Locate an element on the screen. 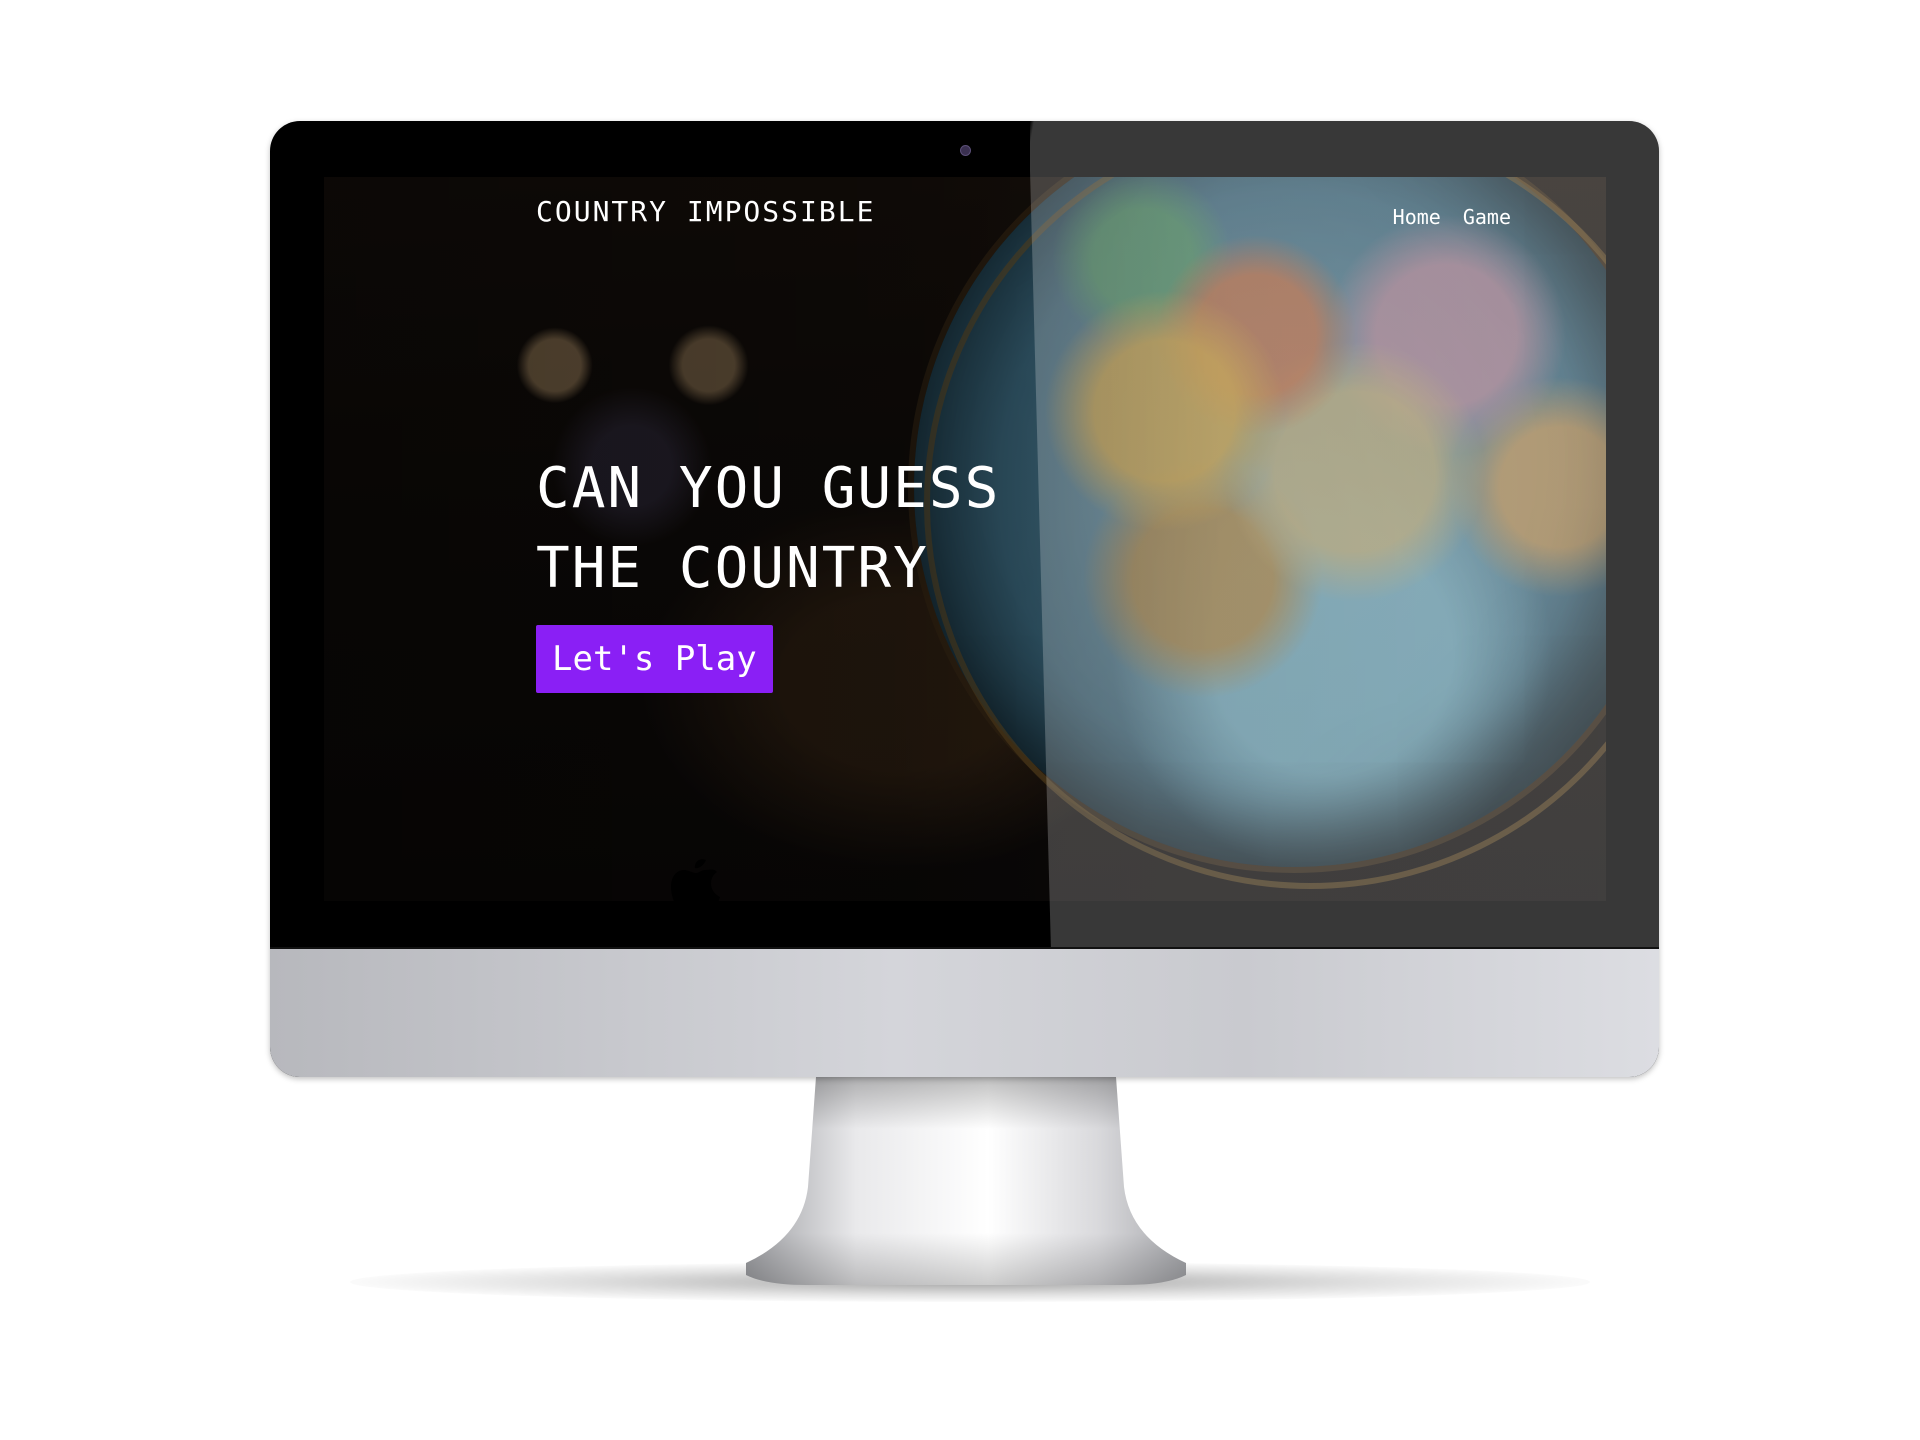 Image resolution: width=1920 pixels, height=1440 pixels. nav-game-link: Game is located at coordinates (1487, 217).